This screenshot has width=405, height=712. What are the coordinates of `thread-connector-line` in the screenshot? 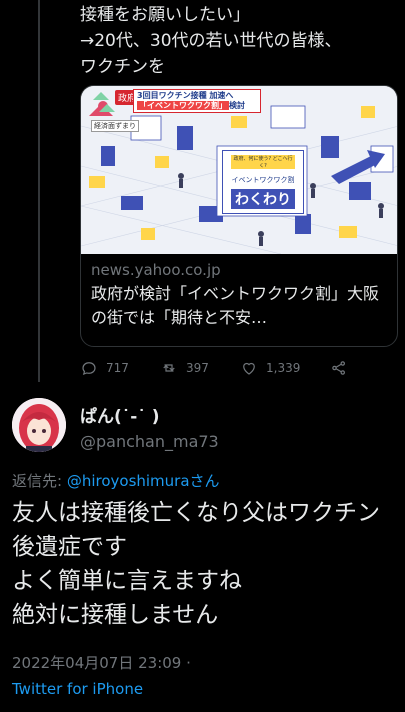 It's located at (39, 191).